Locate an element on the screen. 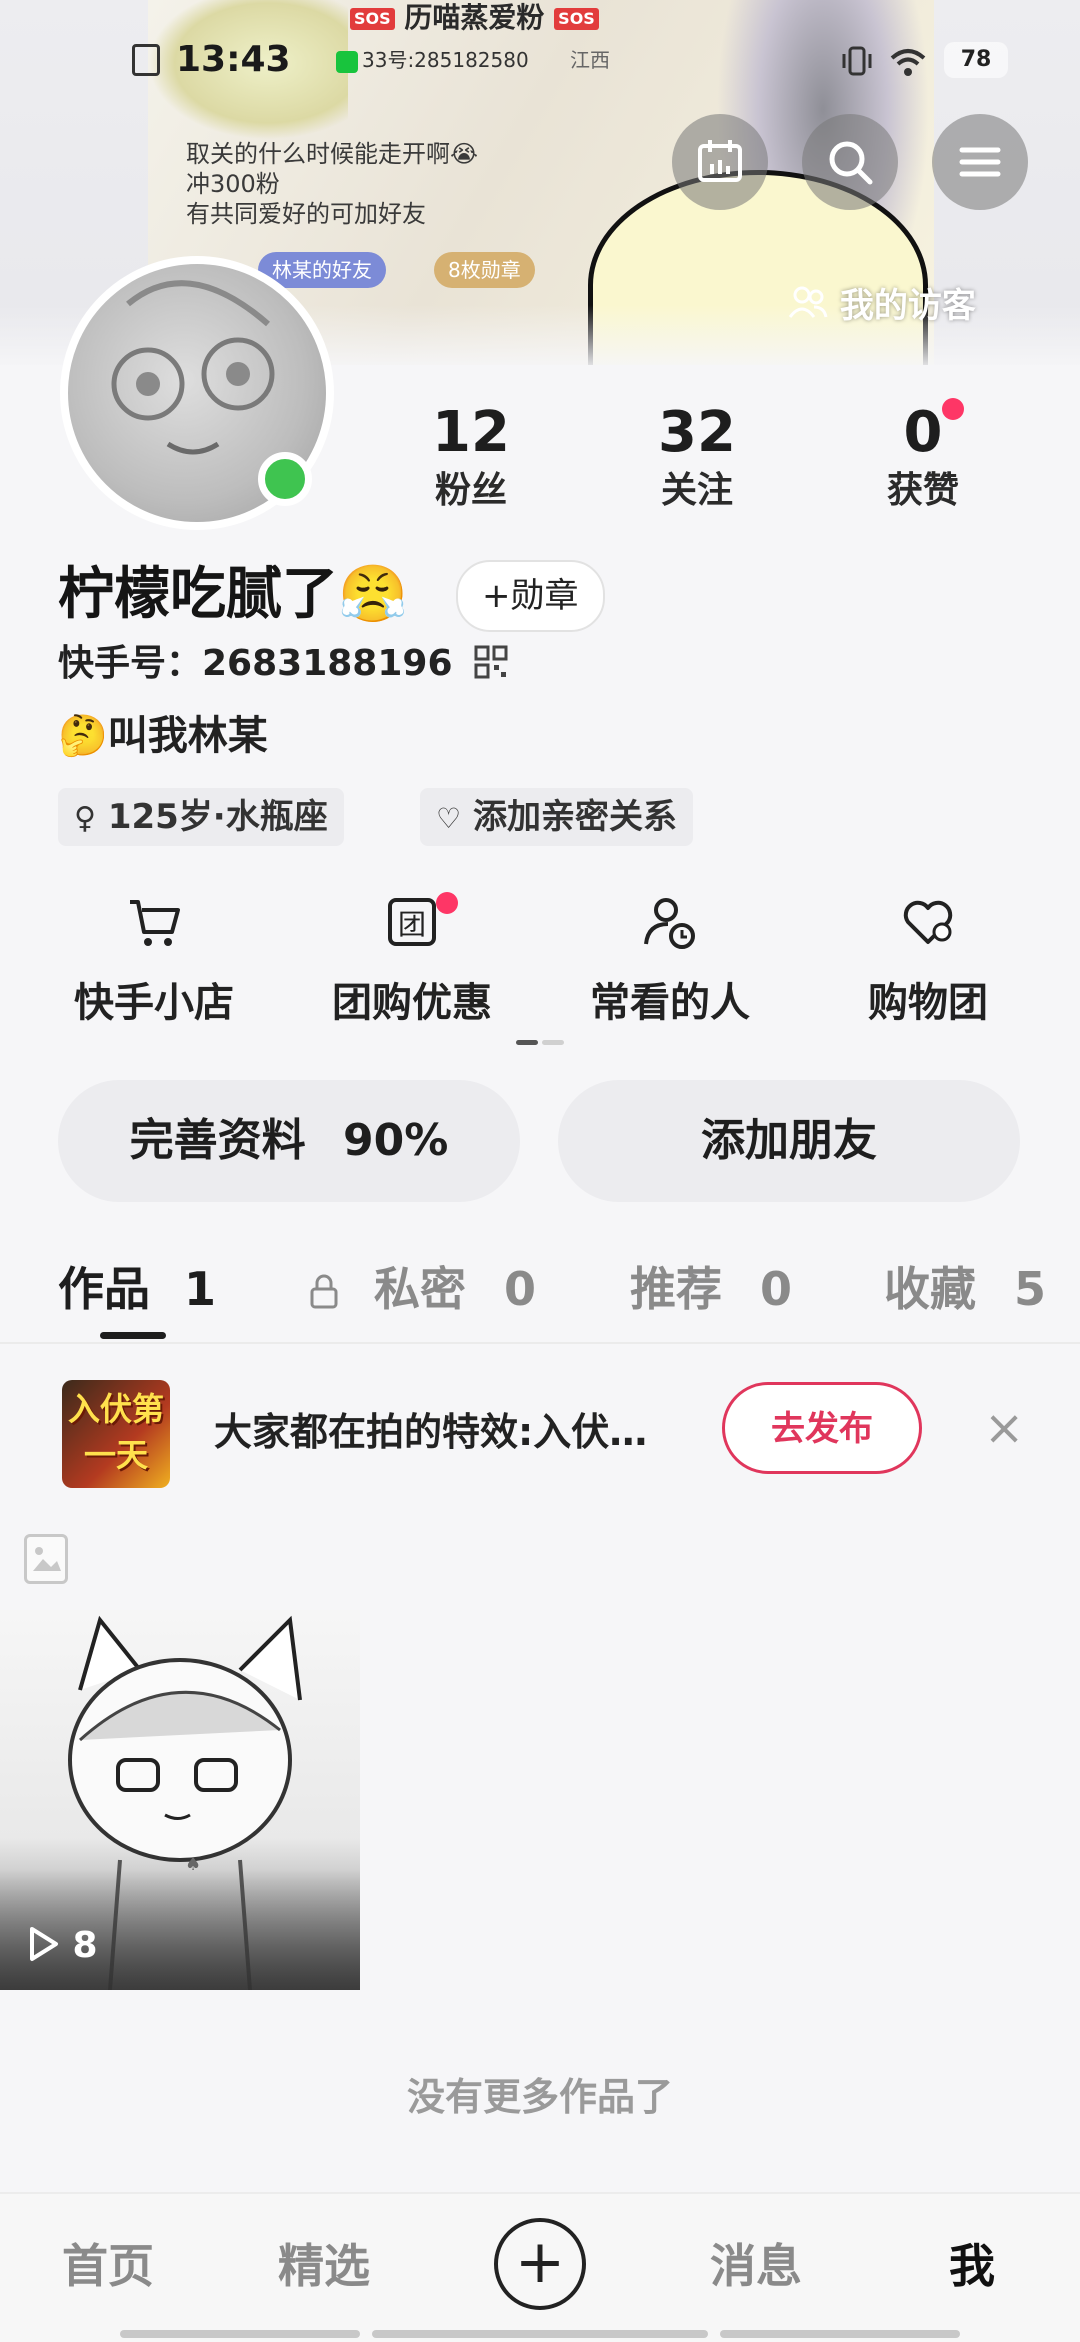 This screenshot has width=1080, height=2342. profile-intro: 🤔叫我林某 is located at coordinates (163, 736).